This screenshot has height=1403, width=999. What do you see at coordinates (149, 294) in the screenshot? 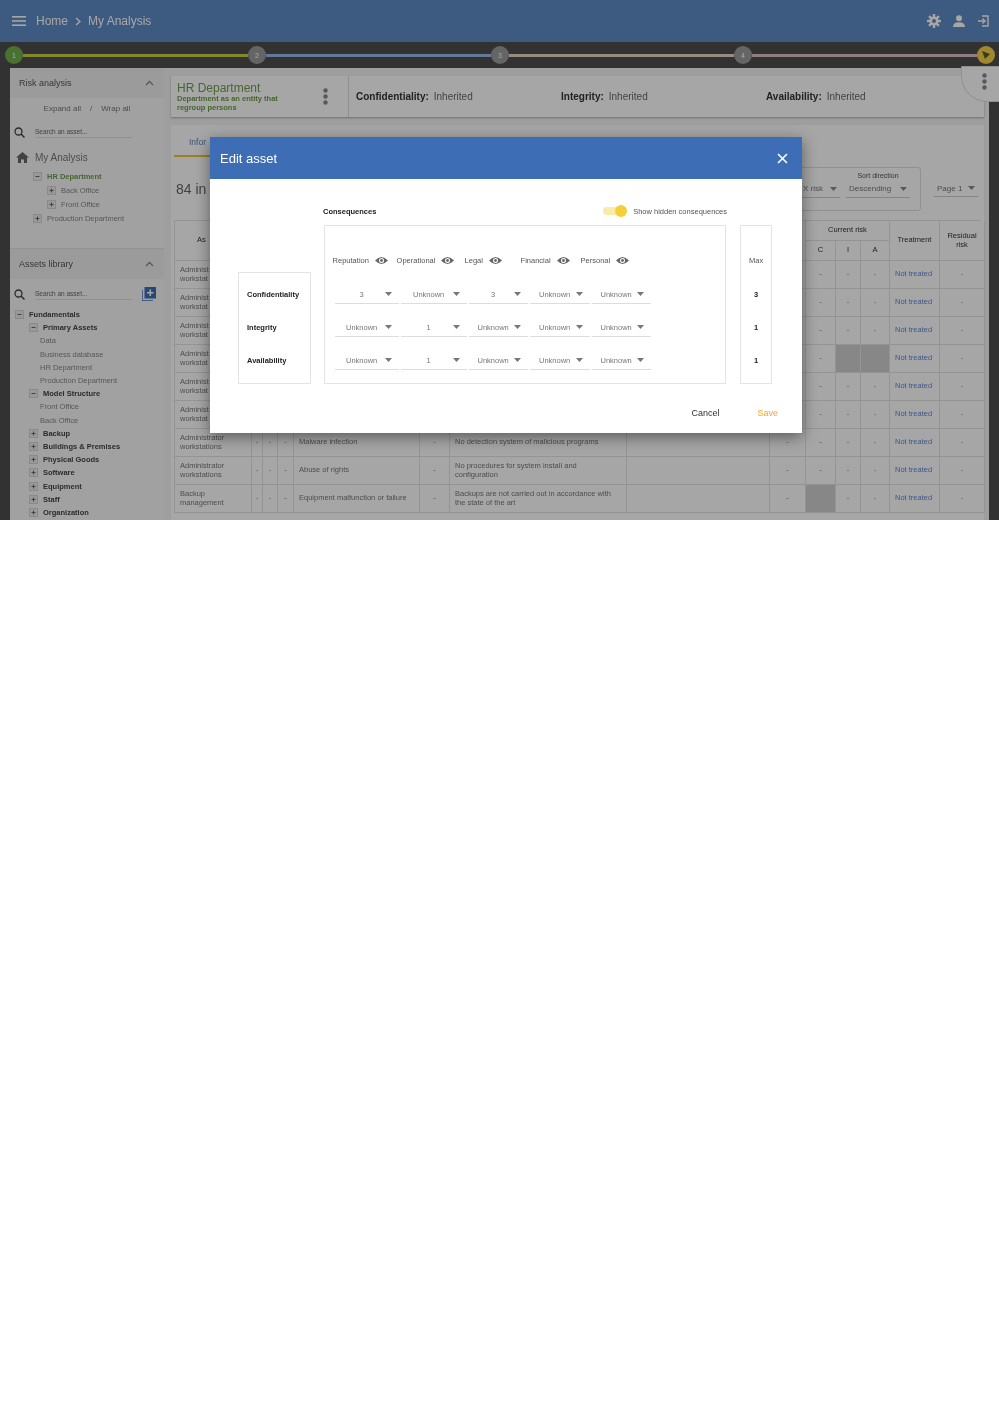
I see `add-icon` at bounding box center [149, 294].